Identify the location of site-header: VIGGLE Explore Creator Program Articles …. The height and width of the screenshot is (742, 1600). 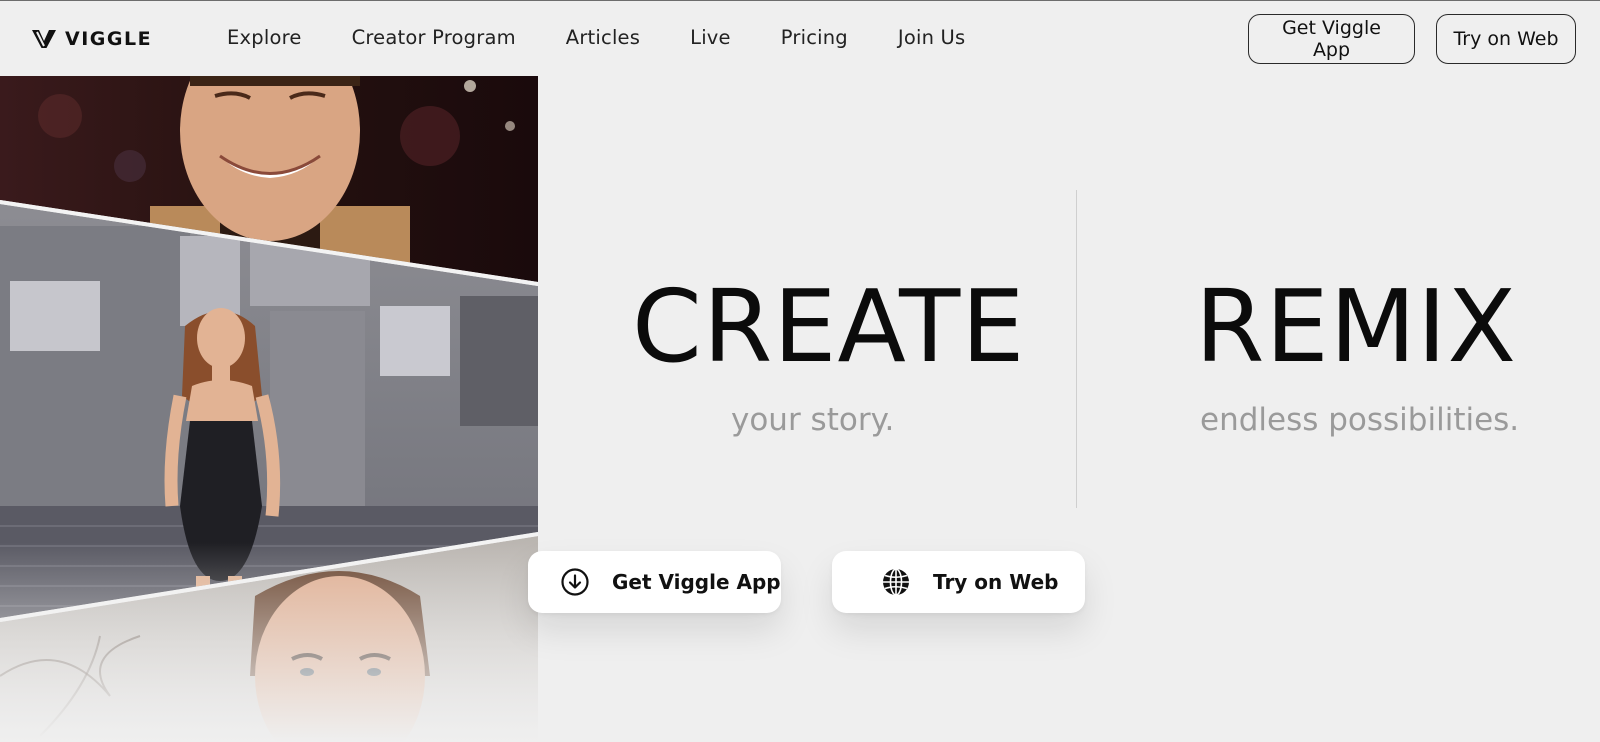
(800, 38).